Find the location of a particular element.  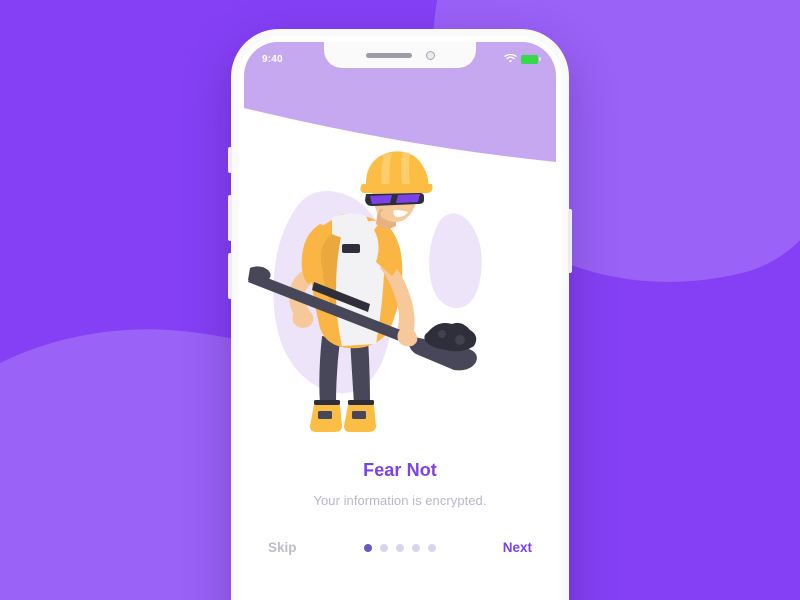

speaker-grille-icon is located at coordinates (388, 55).